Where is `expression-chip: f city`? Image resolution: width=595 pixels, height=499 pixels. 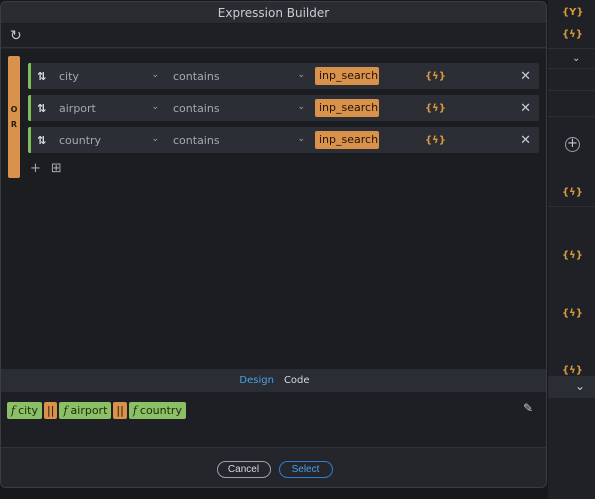 expression-chip: f city is located at coordinates (25, 410).